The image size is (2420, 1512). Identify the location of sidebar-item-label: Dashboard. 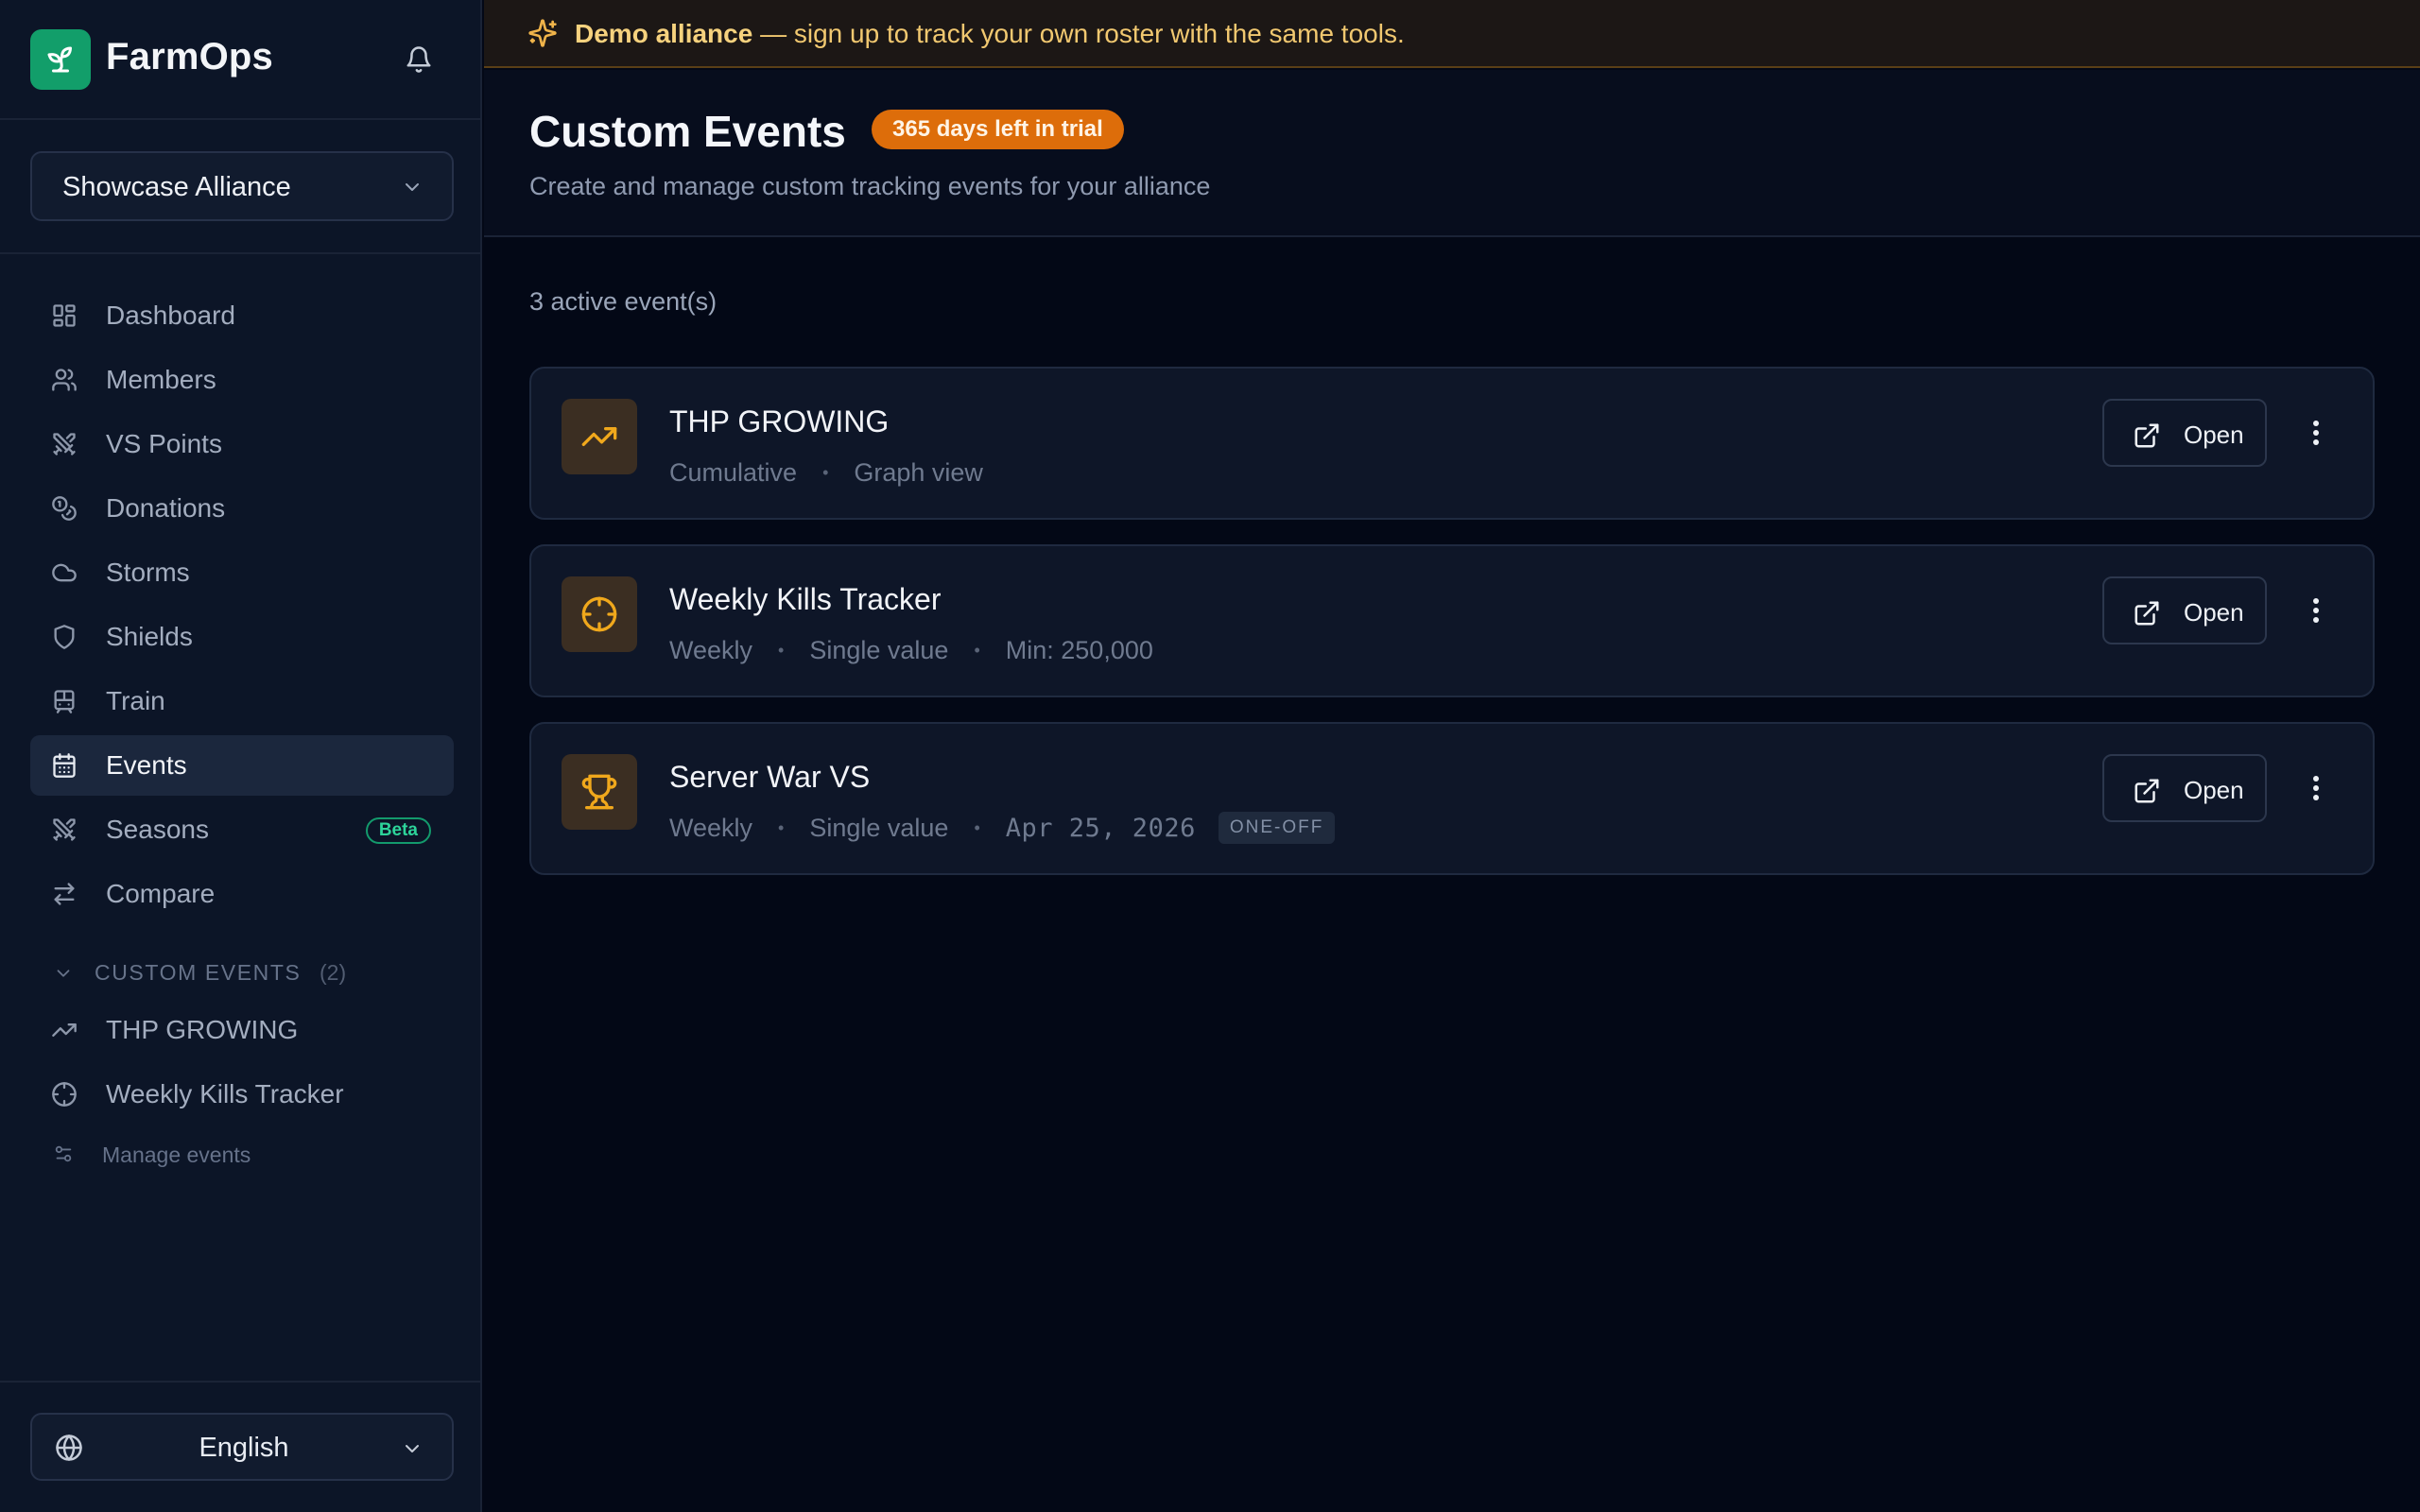
(170, 315).